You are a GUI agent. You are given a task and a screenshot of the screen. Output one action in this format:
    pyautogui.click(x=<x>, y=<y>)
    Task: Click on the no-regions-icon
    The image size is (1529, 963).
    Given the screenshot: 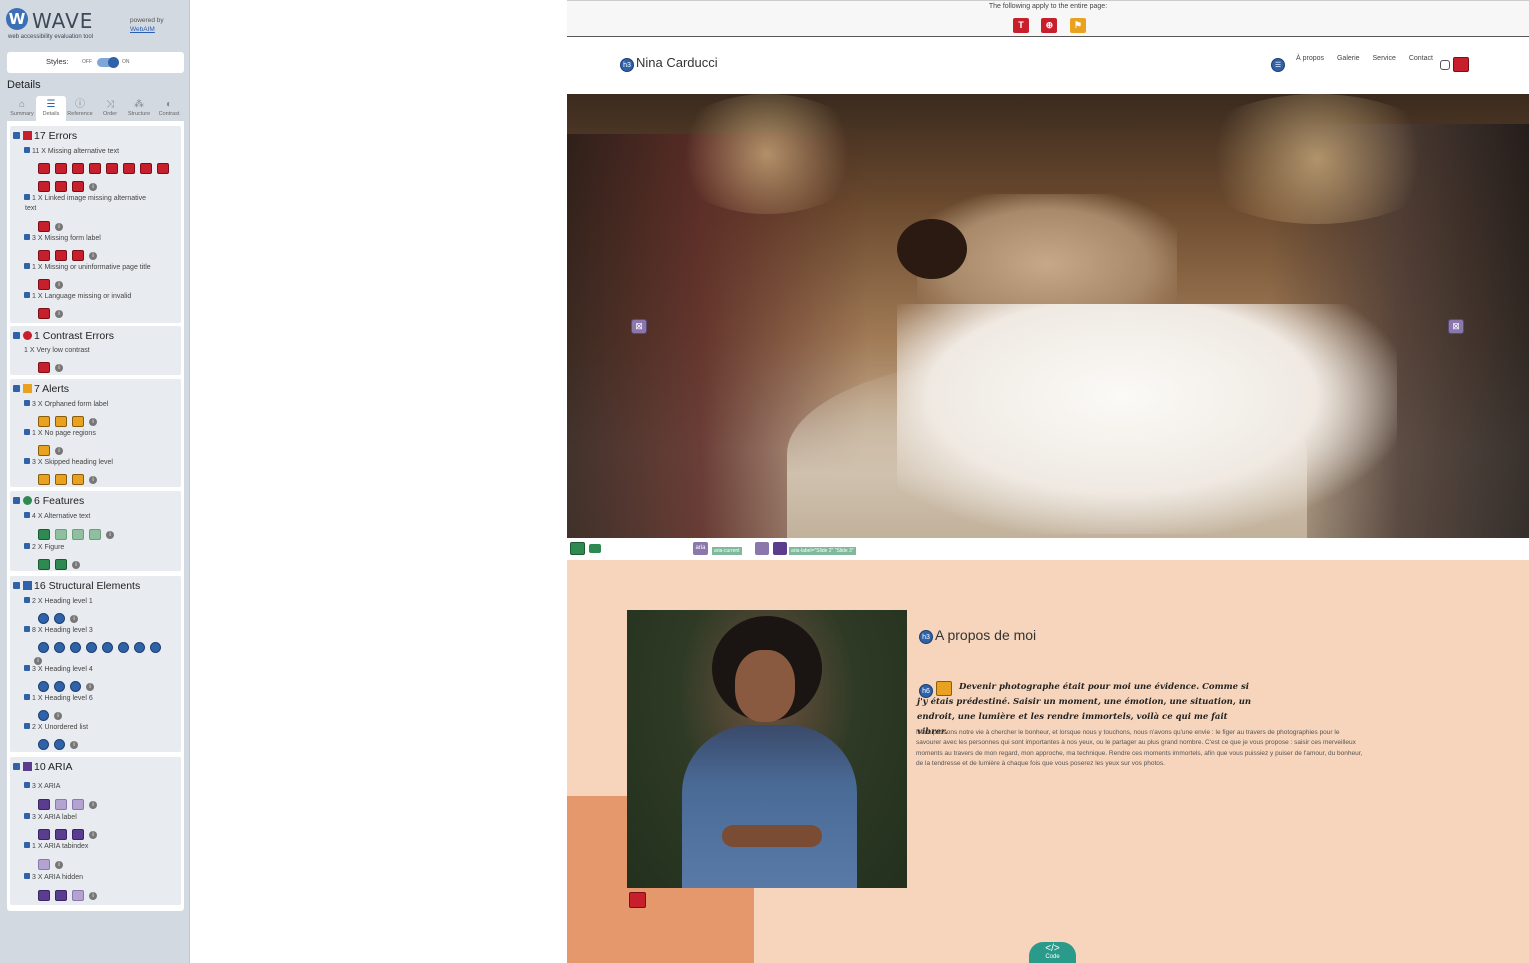 What is the action you would take?
    pyautogui.click(x=44, y=451)
    